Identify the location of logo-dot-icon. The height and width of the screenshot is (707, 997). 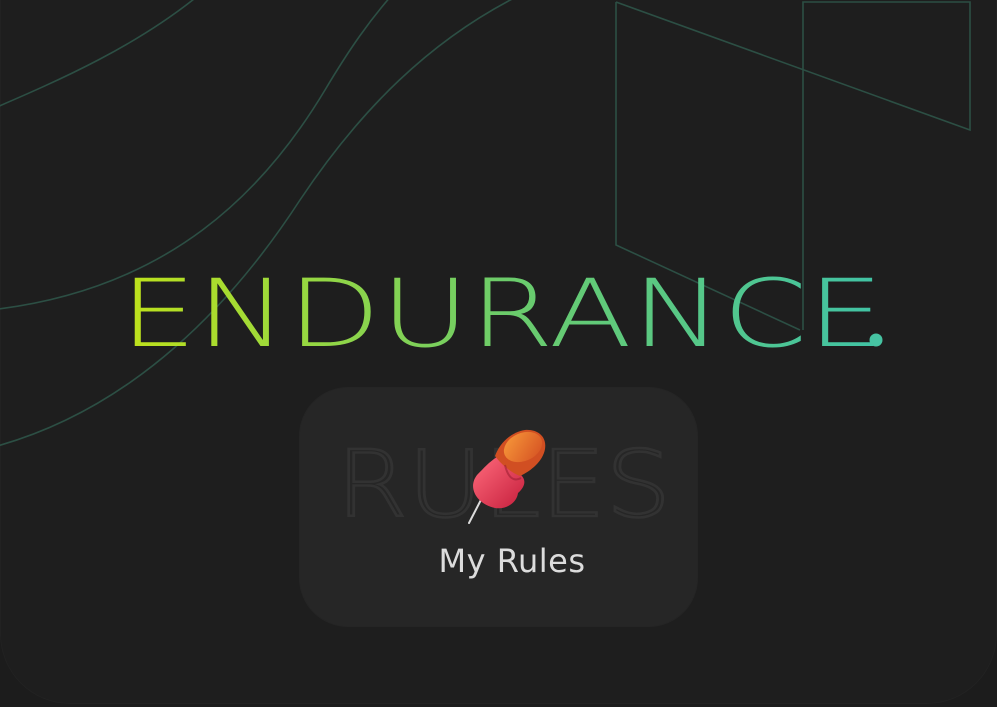
(876, 340).